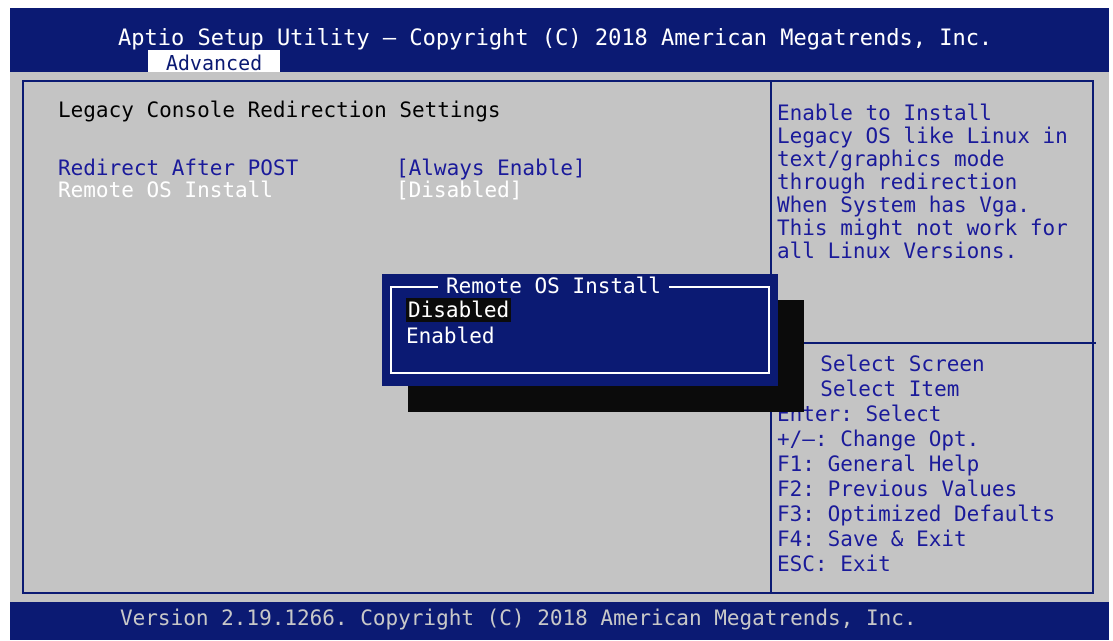  I want to click on key-f3: F3: Optimized Defaults, so click(916, 514).